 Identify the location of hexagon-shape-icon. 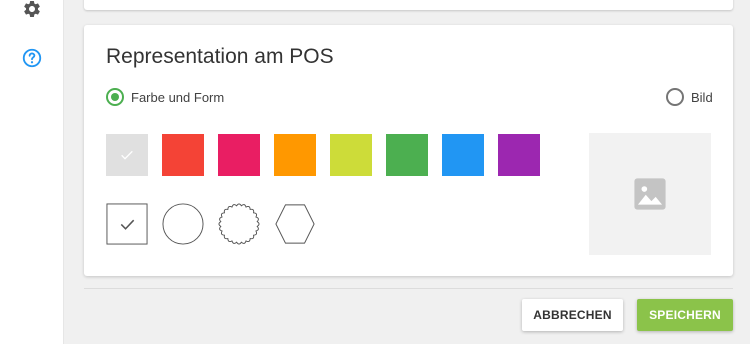
(295, 224).